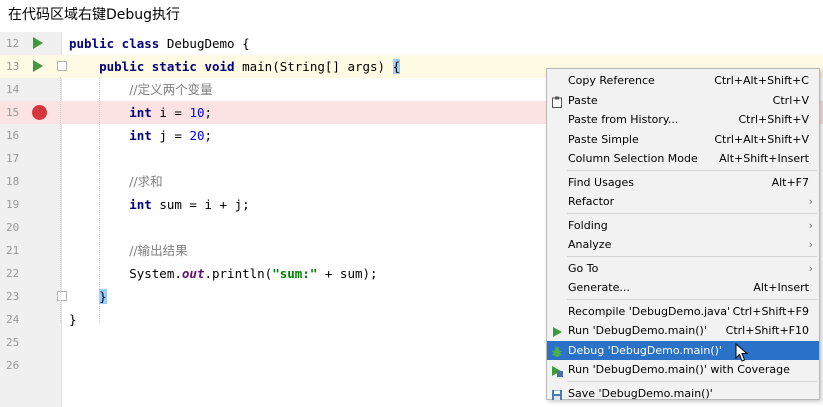 The height and width of the screenshot is (407, 823). What do you see at coordinates (411, 43) in the screenshot?
I see `code-line: 12 public class DebugDemo {` at bounding box center [411, 43].